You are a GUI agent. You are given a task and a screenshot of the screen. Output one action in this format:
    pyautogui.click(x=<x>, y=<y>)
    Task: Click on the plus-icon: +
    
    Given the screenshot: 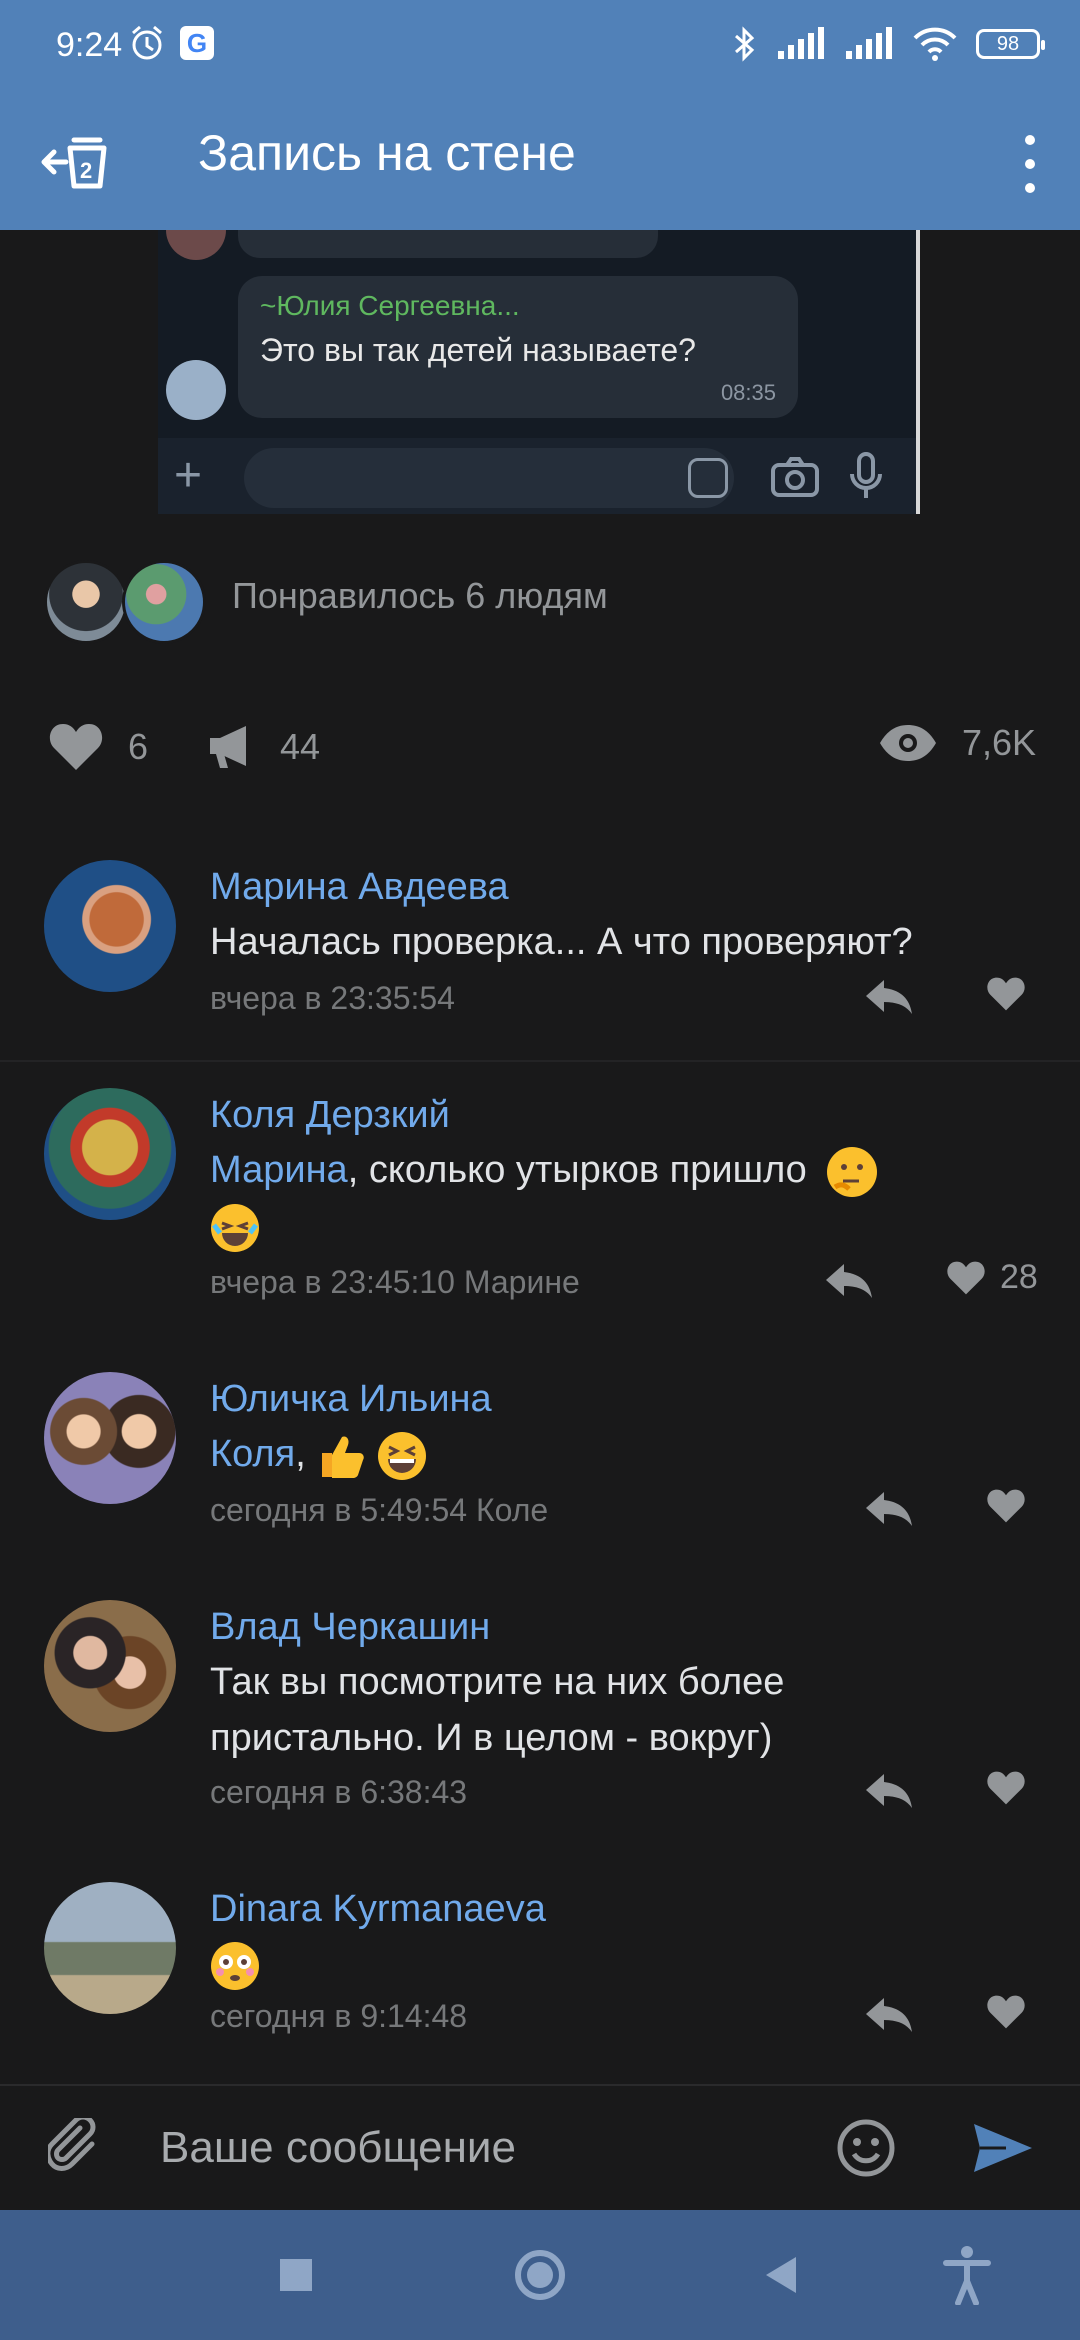 What is the action you would take?
    pyautogui.click(x=188, y=475)
    